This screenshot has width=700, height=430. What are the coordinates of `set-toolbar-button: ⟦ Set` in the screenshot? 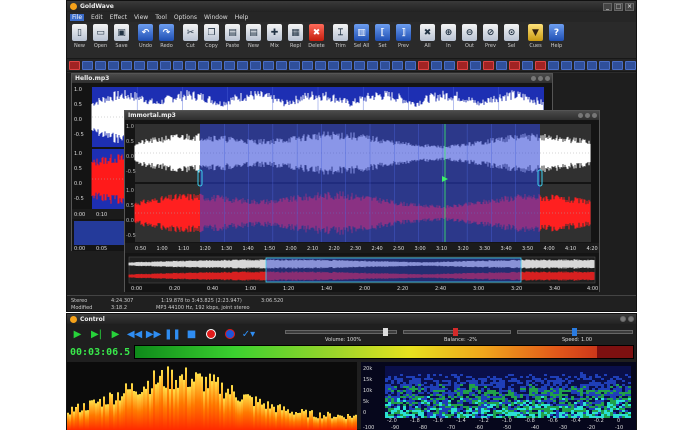 It's located at (382, 36).